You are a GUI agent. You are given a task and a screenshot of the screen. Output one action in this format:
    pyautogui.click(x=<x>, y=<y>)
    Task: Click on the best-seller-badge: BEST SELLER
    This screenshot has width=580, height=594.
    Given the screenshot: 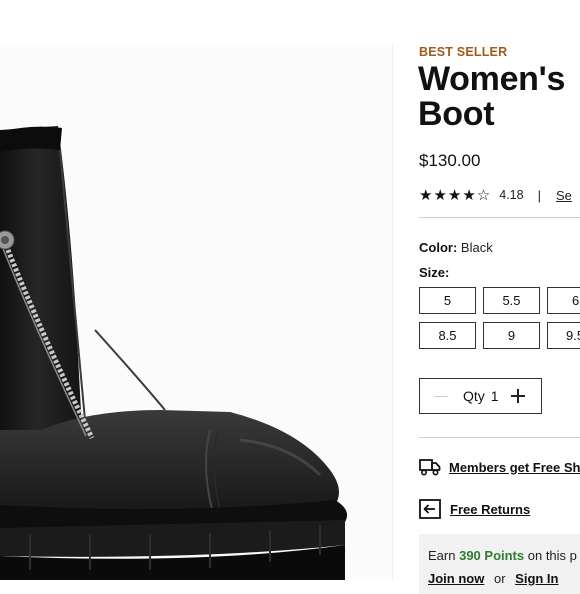 What is the action you would take?
    pyautogui.click(x=463, y=52)
    